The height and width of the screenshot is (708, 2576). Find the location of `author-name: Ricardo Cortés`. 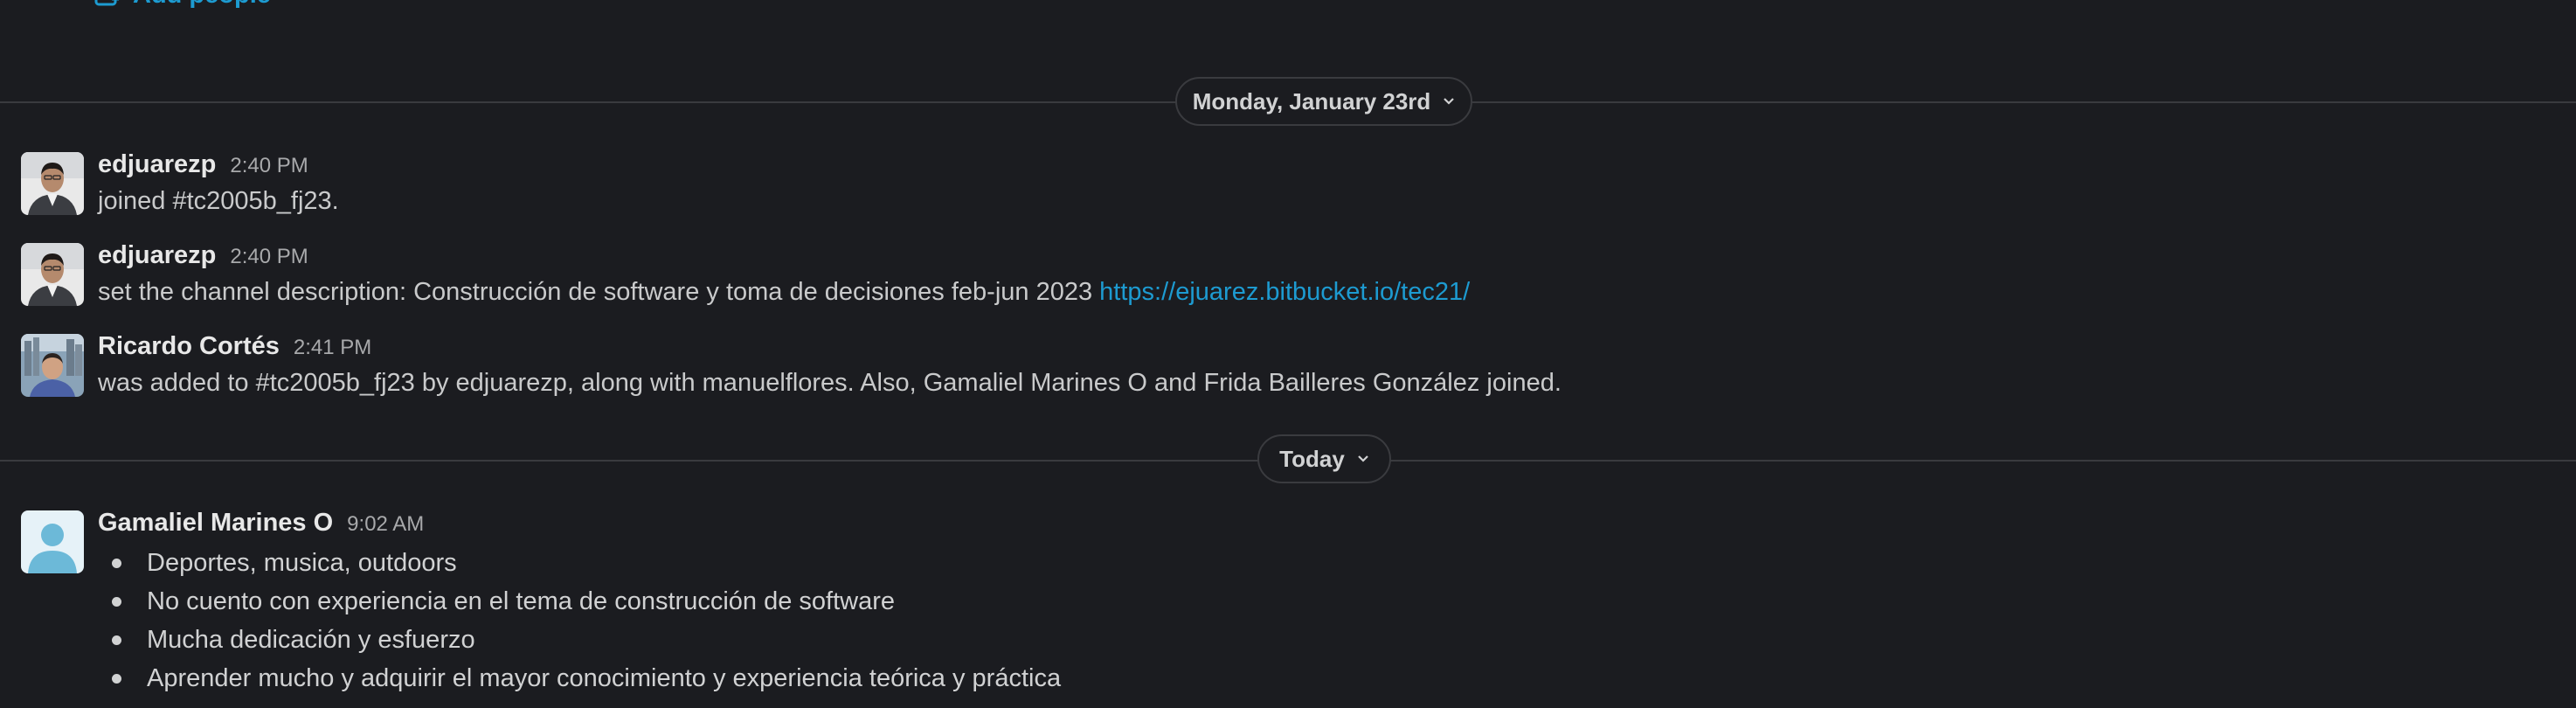

author-name: Ricardo Cortés is located at coordinates (189, 346).